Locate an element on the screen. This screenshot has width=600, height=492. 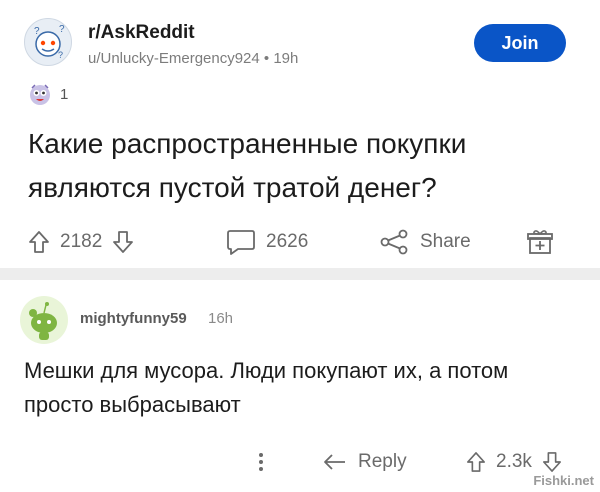
comment-action-bar: Reply 2.3k is located at coordinates (300, 462).